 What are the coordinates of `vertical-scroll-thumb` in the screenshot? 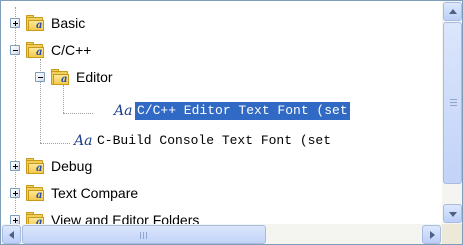 It's located at (452, 103).